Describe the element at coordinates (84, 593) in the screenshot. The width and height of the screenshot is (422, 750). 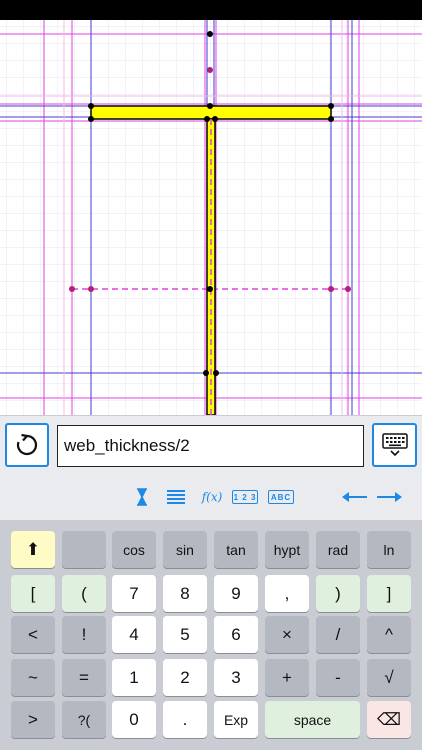
I see `key-open-paren: (` at that location.